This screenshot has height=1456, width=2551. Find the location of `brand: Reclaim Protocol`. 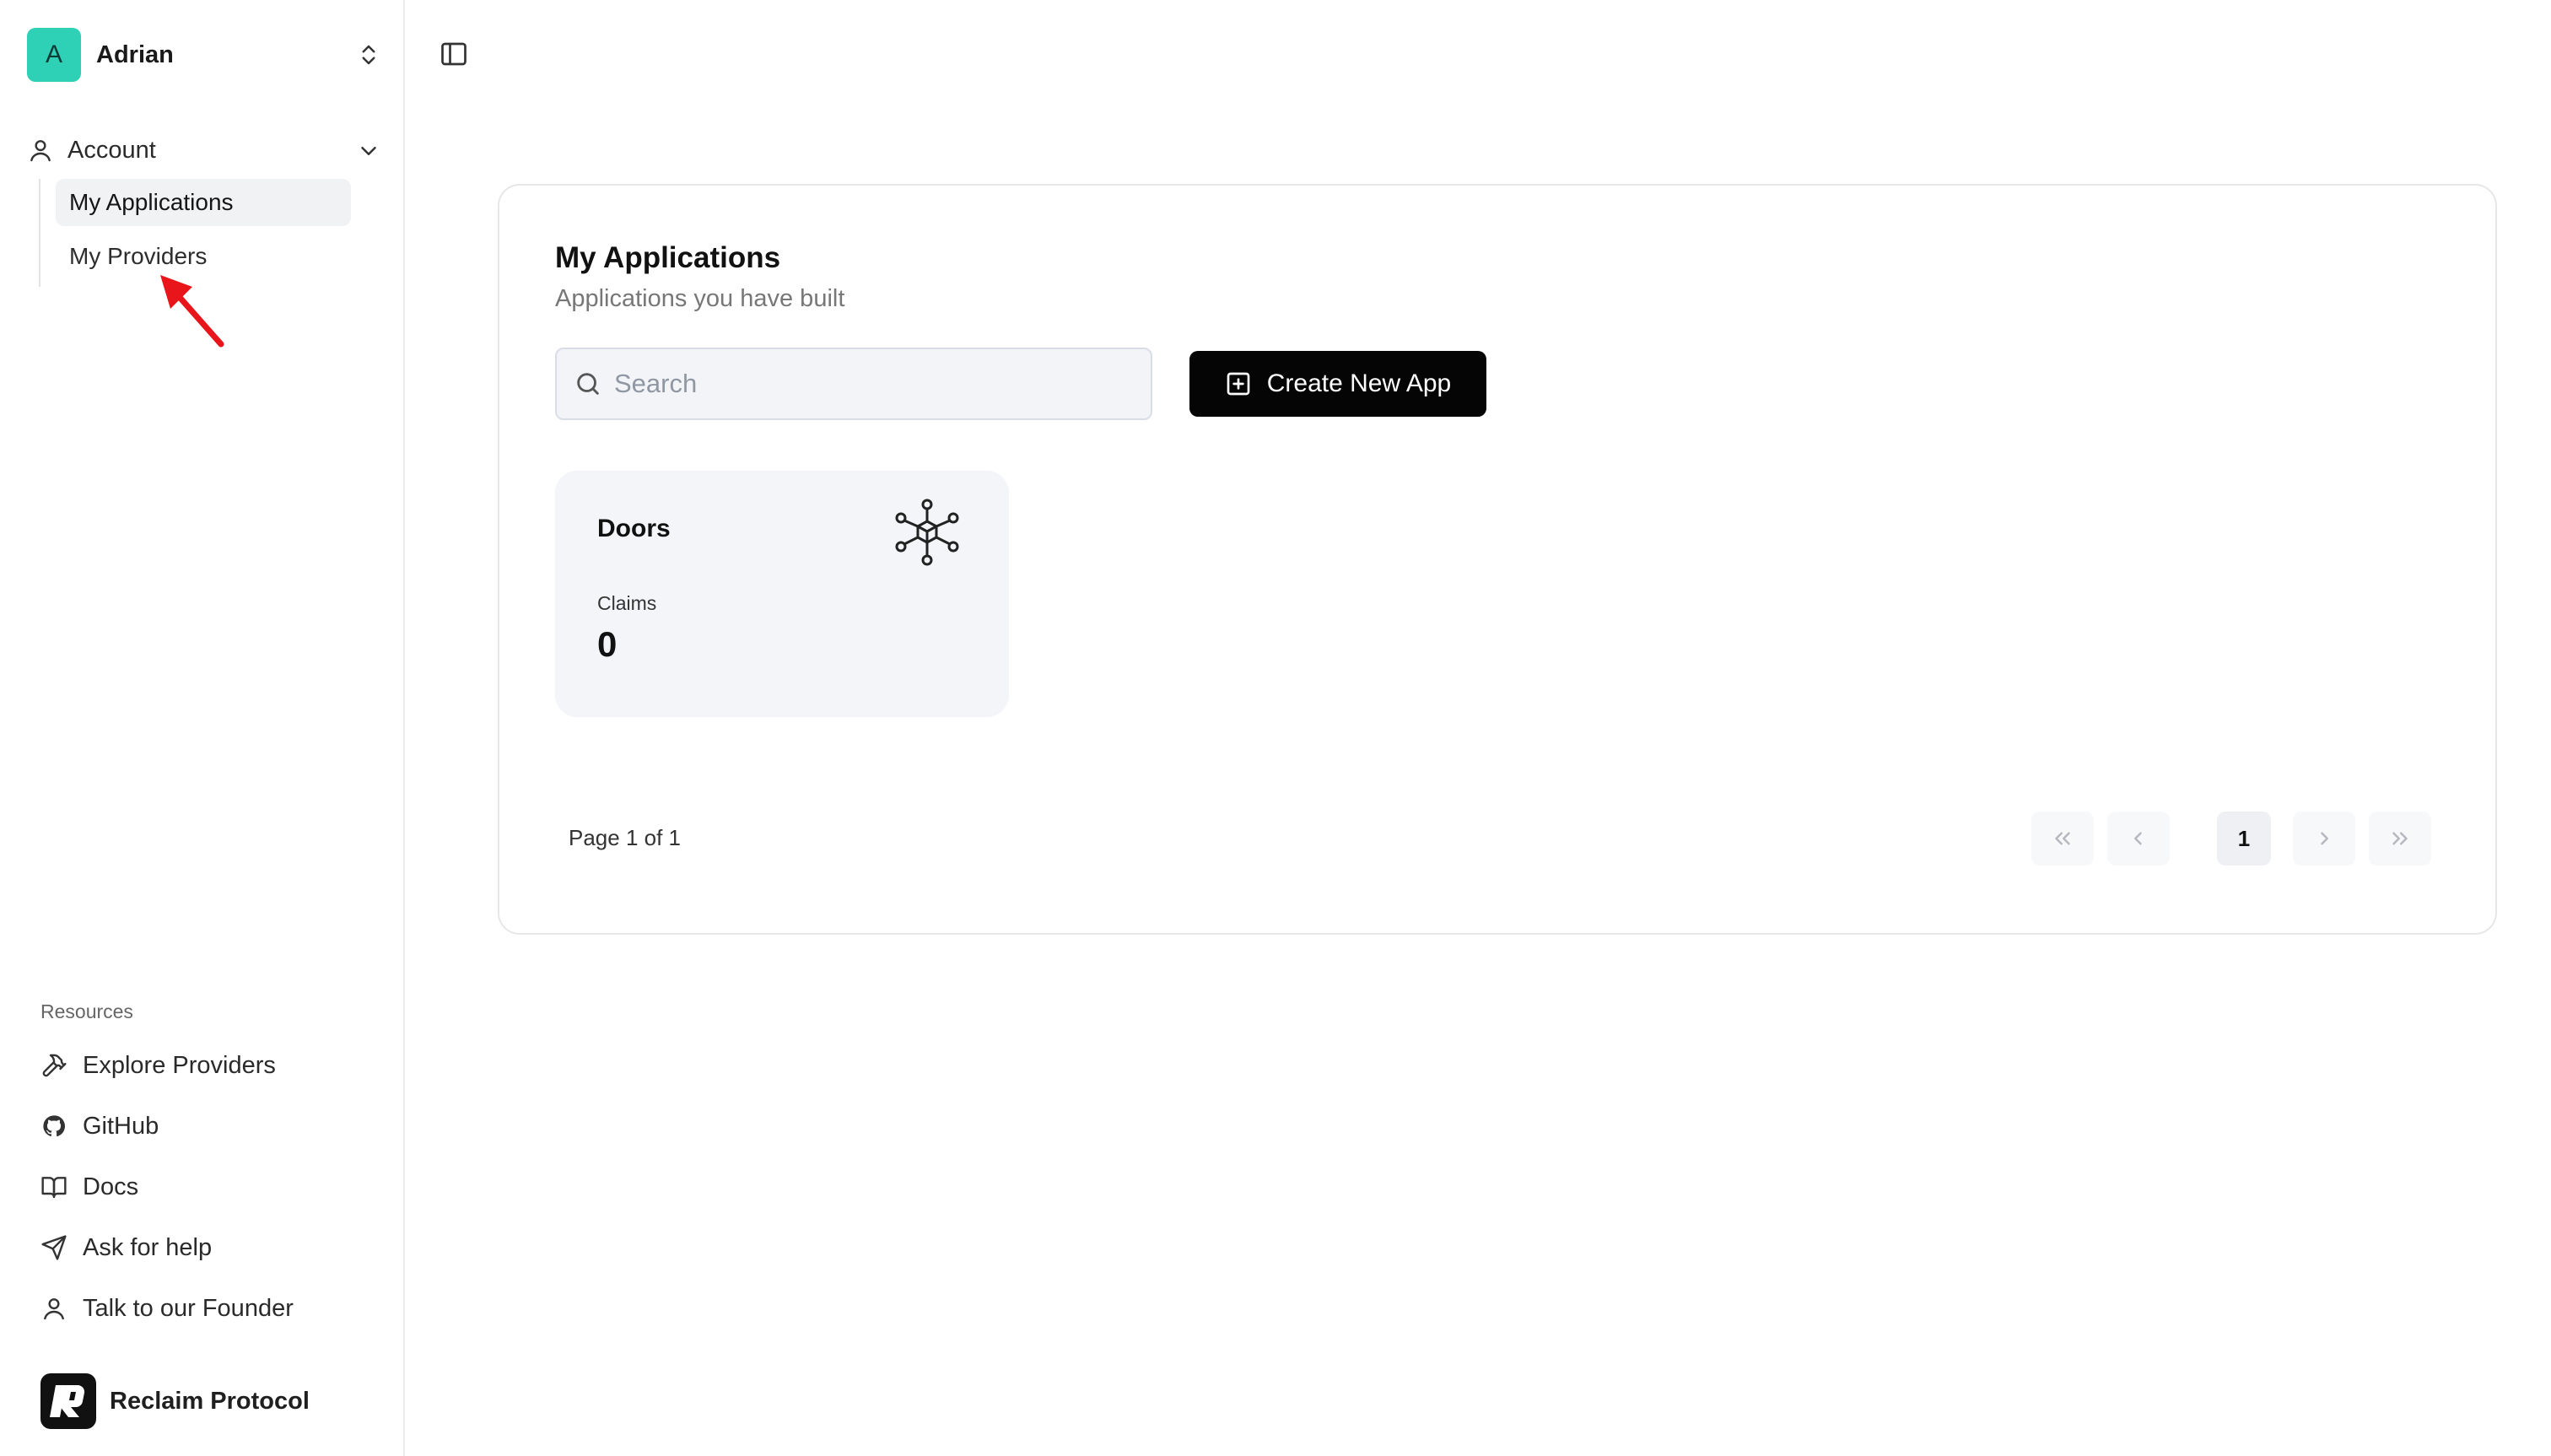

brand: Reclaim Protocol is located at coordinates (175, 1401).